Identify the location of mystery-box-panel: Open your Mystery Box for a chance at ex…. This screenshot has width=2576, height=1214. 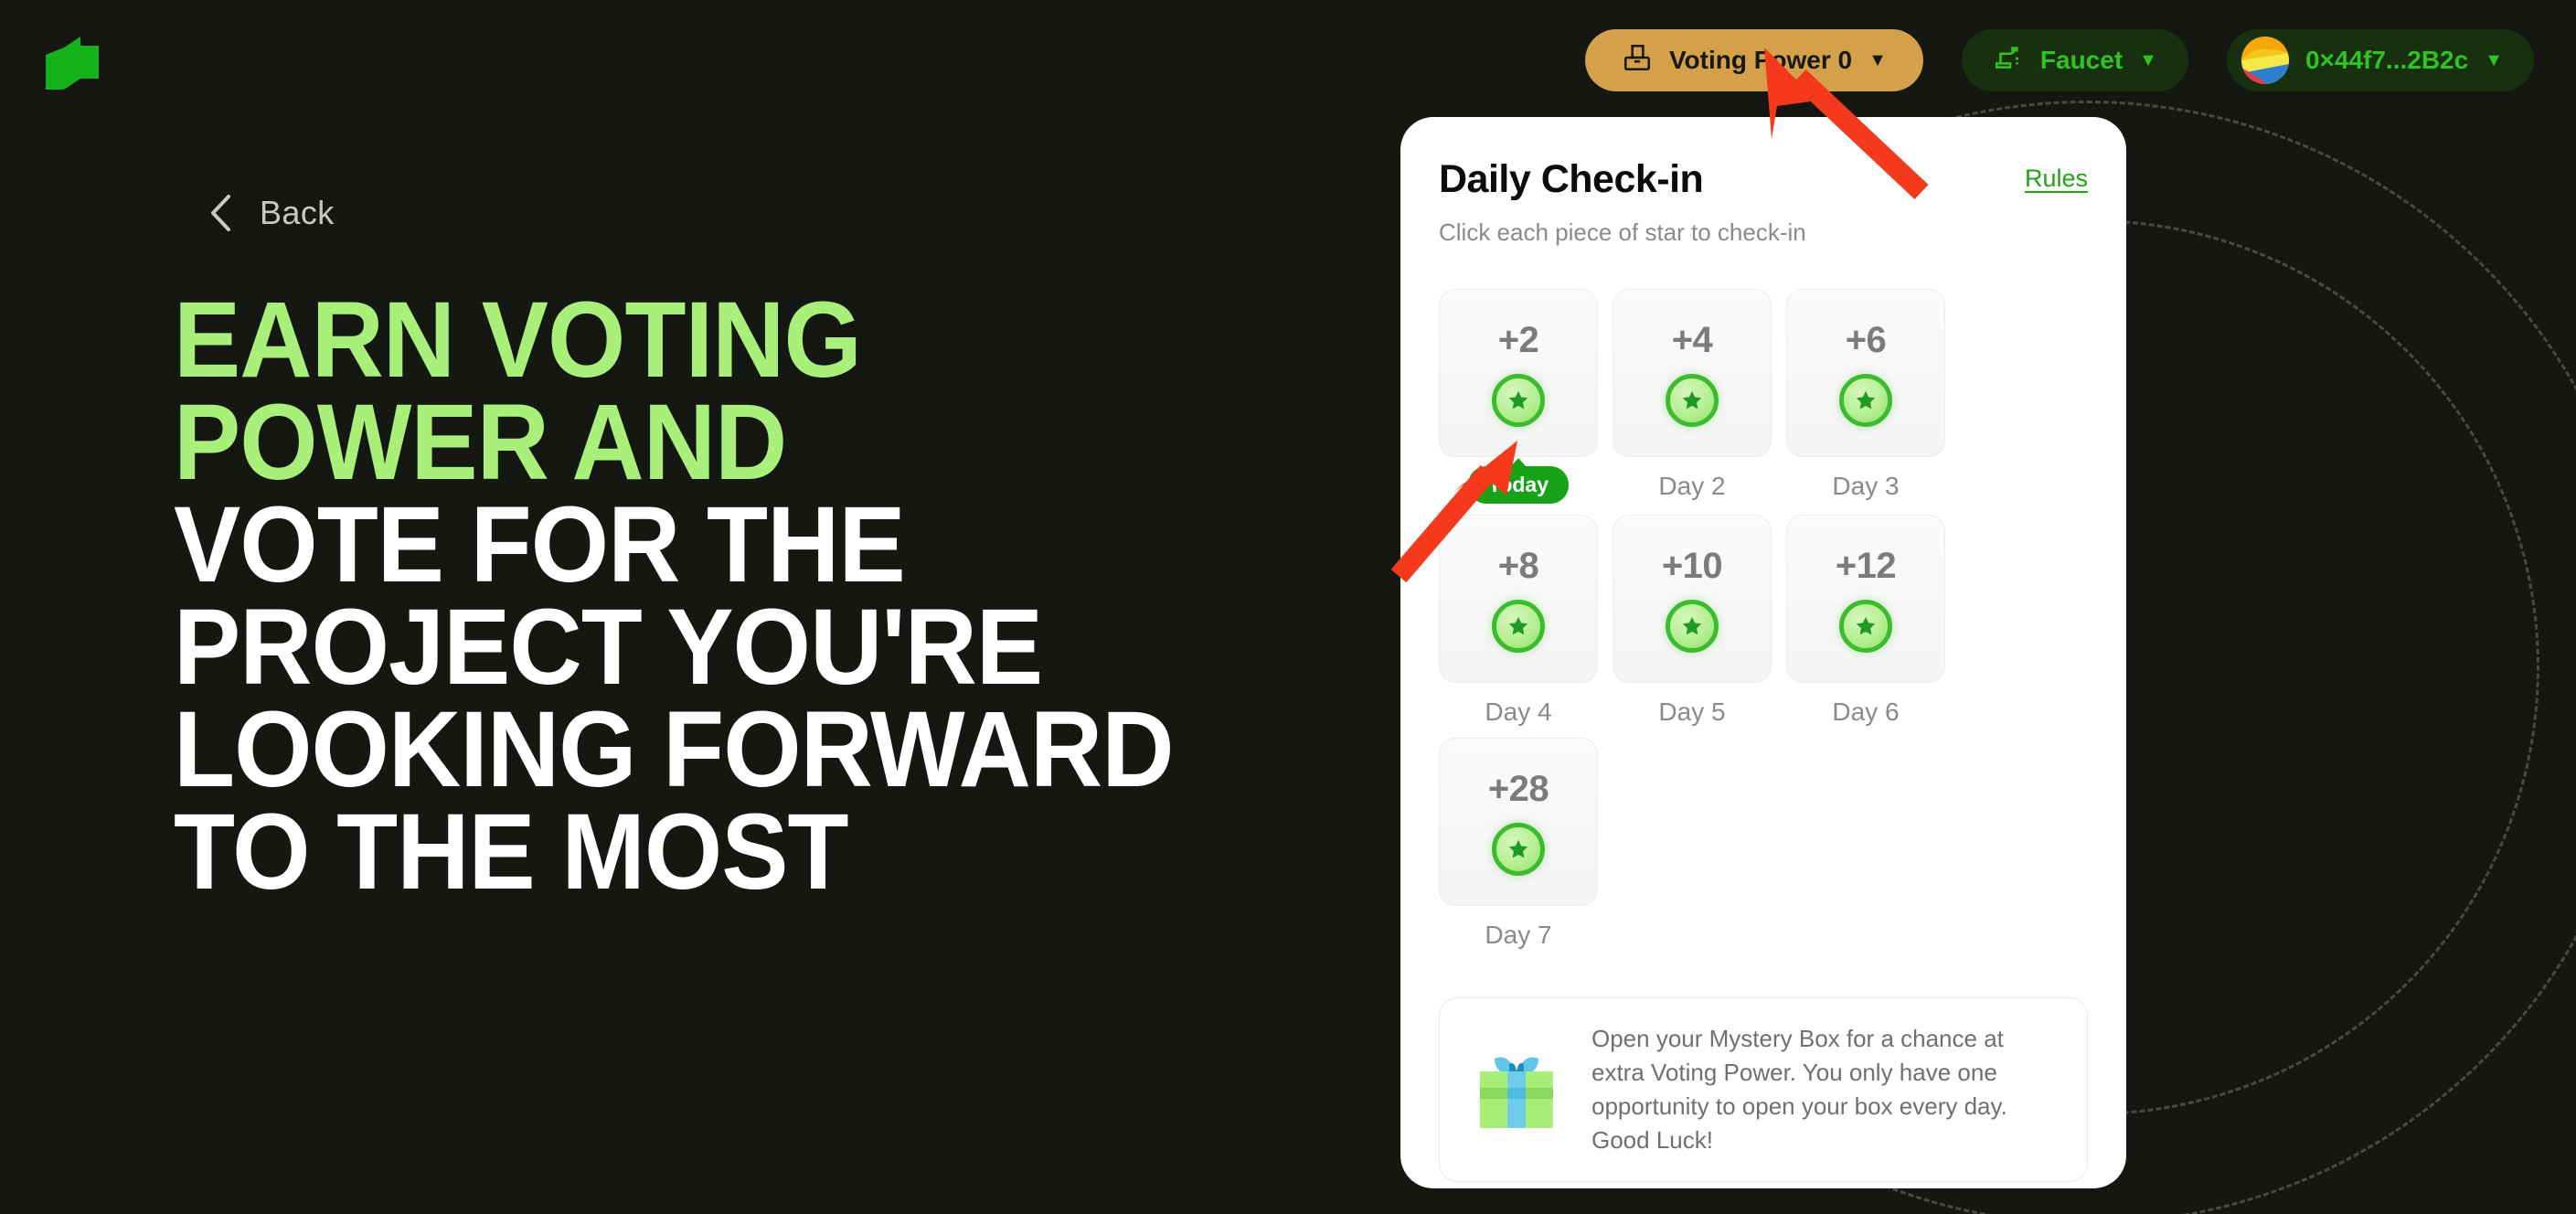
(1764, 1089).